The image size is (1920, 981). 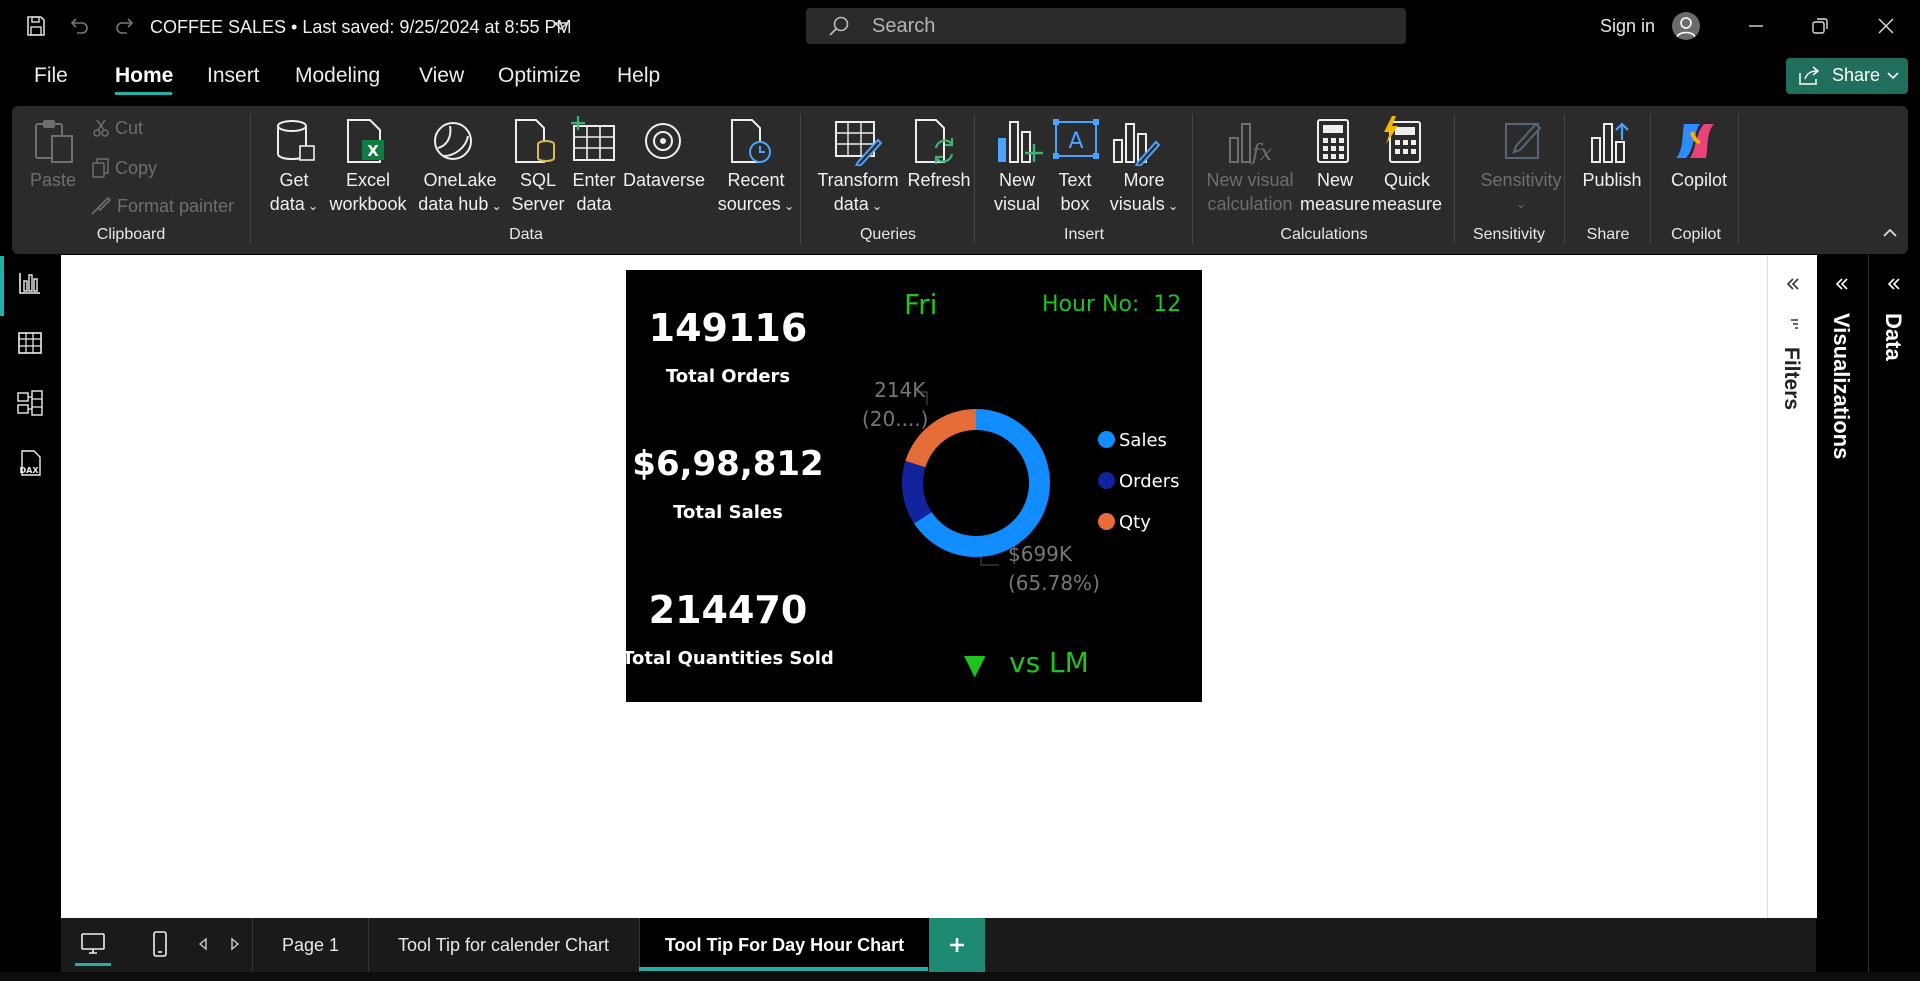 What do you see at coordinates (1820, 26) in the screenshot?
I see `restore-icon` at bounding box center [1820, 26].